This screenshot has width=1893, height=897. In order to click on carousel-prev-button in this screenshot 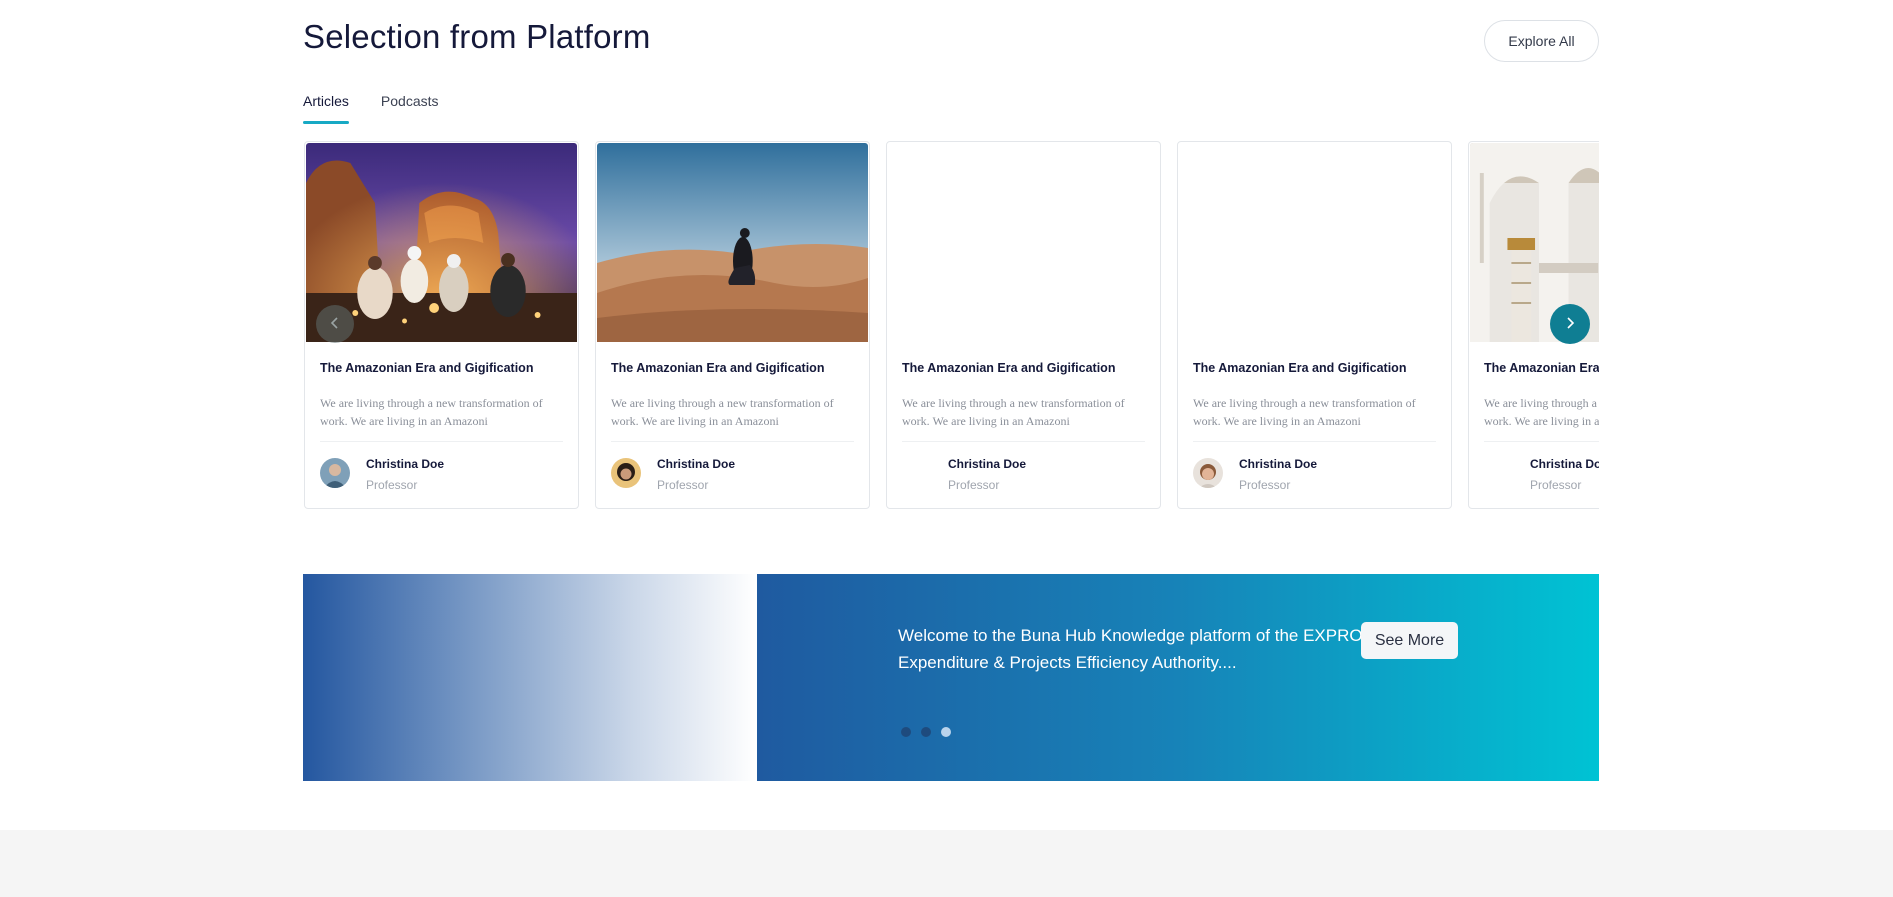, I will do `click(335, 324)`.